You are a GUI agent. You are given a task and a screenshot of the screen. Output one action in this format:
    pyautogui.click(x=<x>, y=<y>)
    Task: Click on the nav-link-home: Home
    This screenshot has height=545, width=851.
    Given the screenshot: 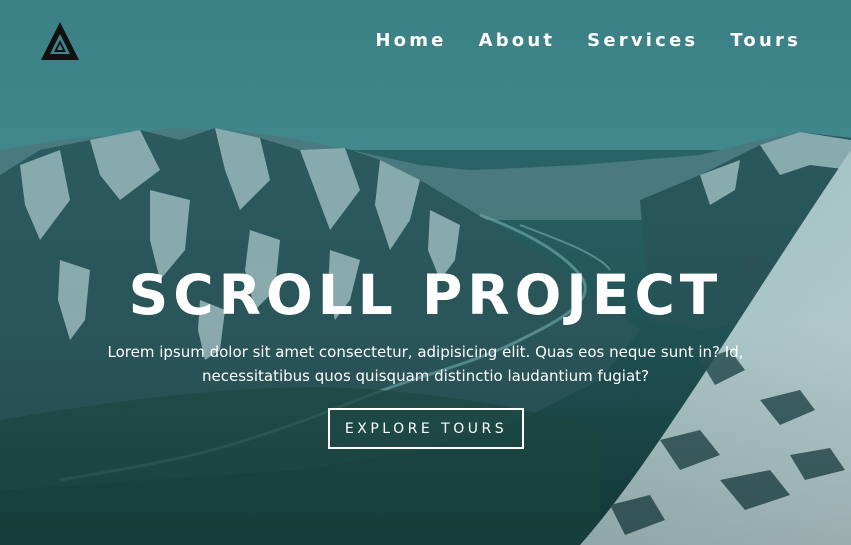 What is the action you would take?
    pyautogui.click(x=410, y=40)
    